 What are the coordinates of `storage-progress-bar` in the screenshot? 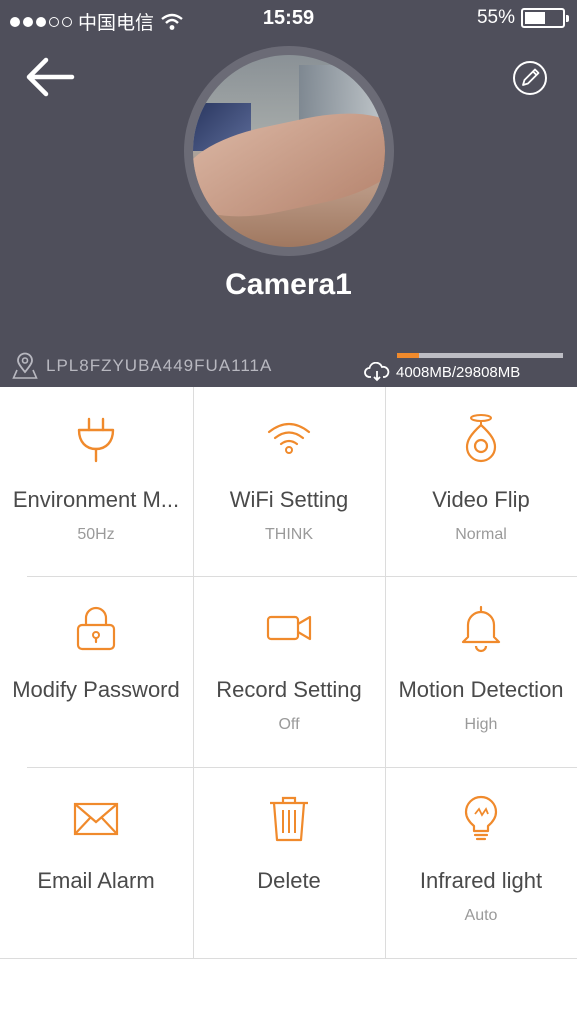 It's located at (480, 355).